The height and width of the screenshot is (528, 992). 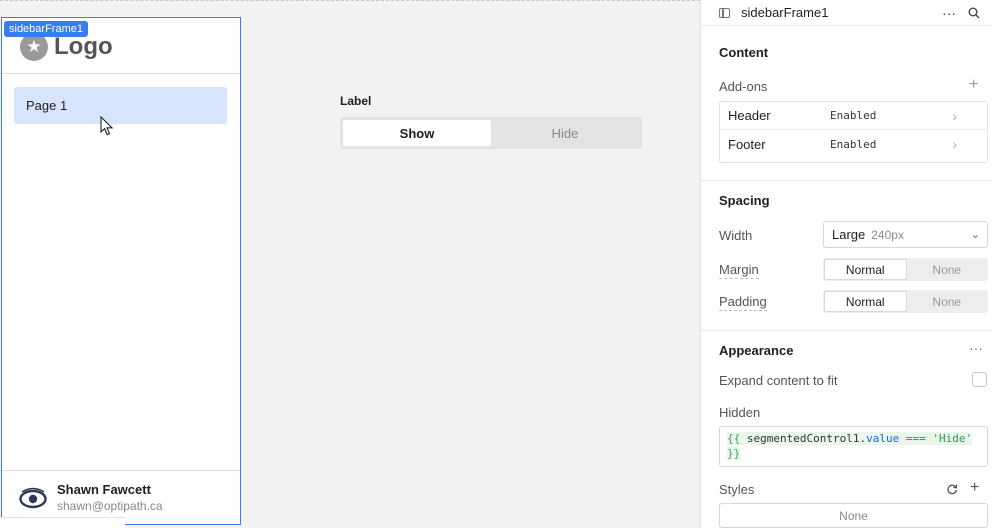 I want to click on padding-label: Padding, so click(x=743, y=302).